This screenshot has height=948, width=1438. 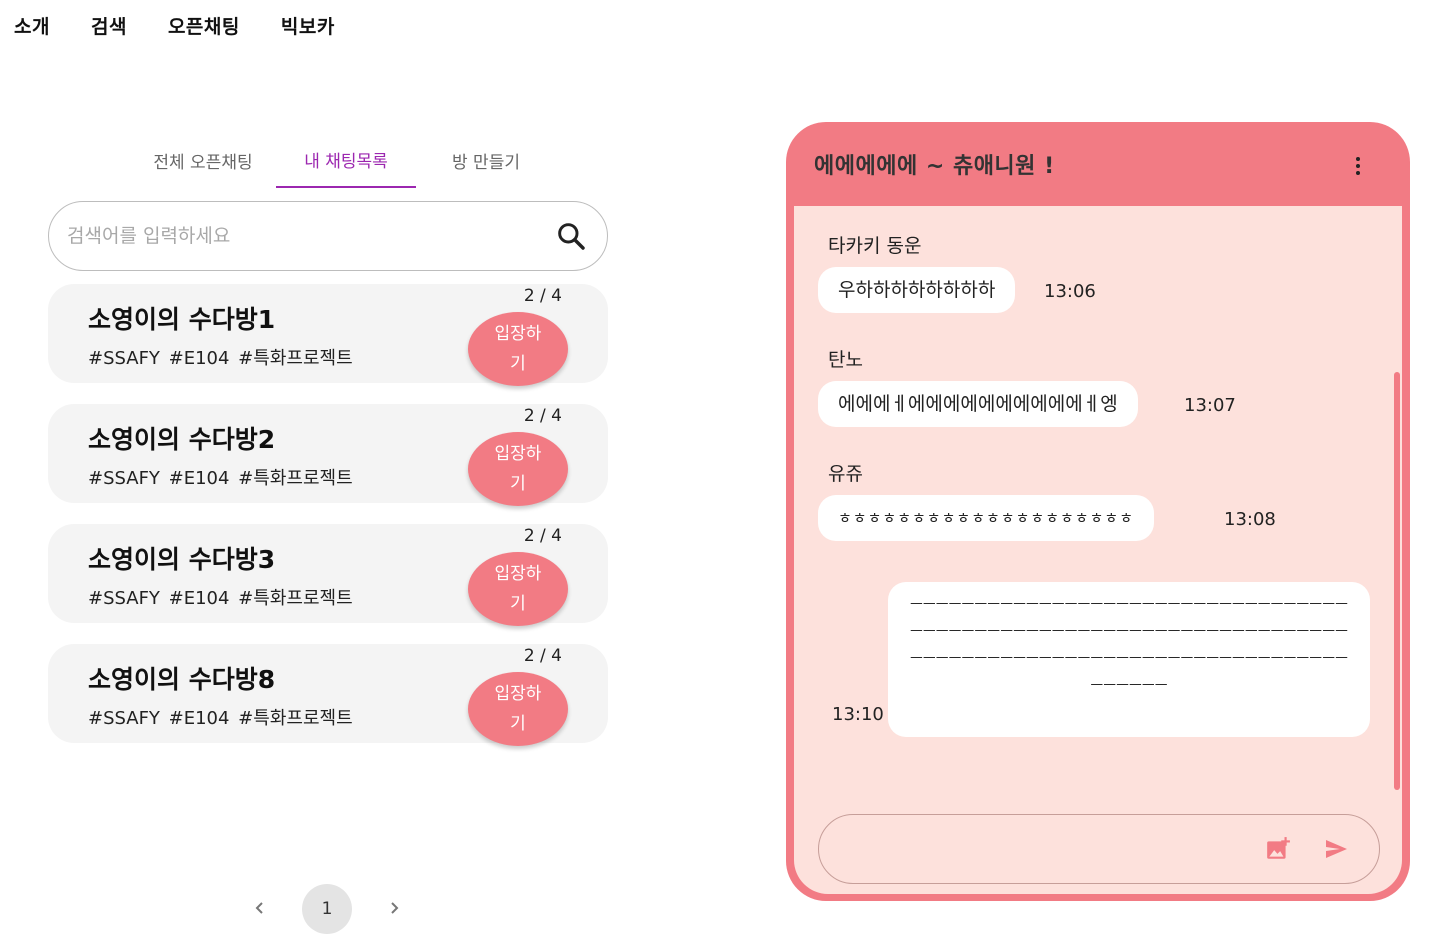 I want to click on room-title: 소영이의 수다방2, so click(x=182, y=439).